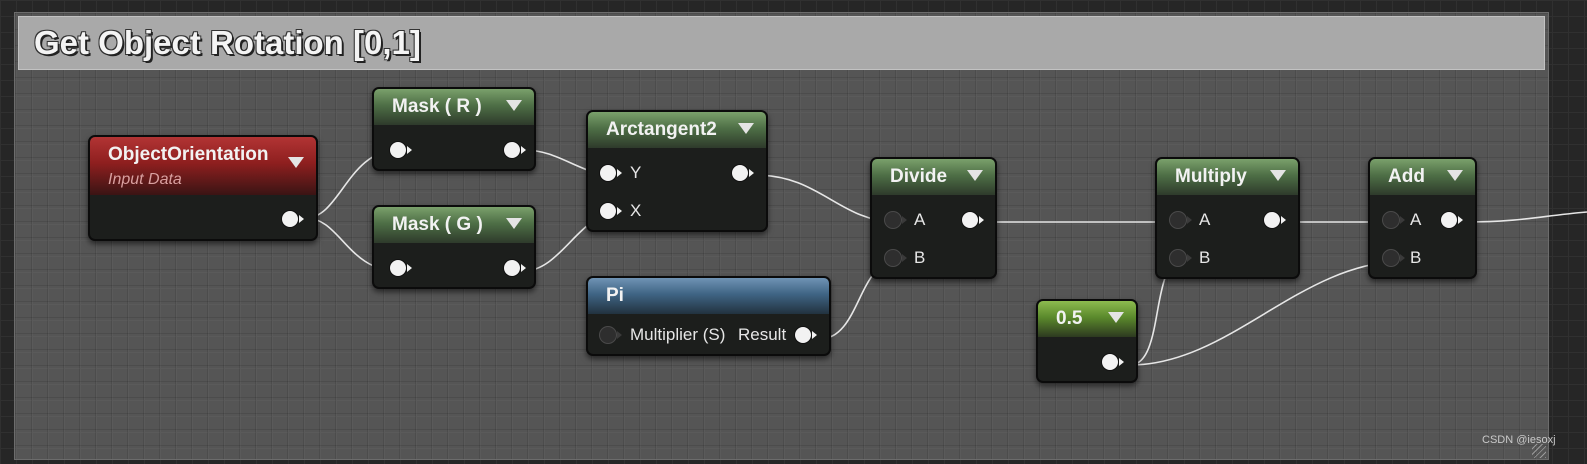 This screenshot has height=464, width=1587. I want to click on pi-header: Pi, so click(708, 296).